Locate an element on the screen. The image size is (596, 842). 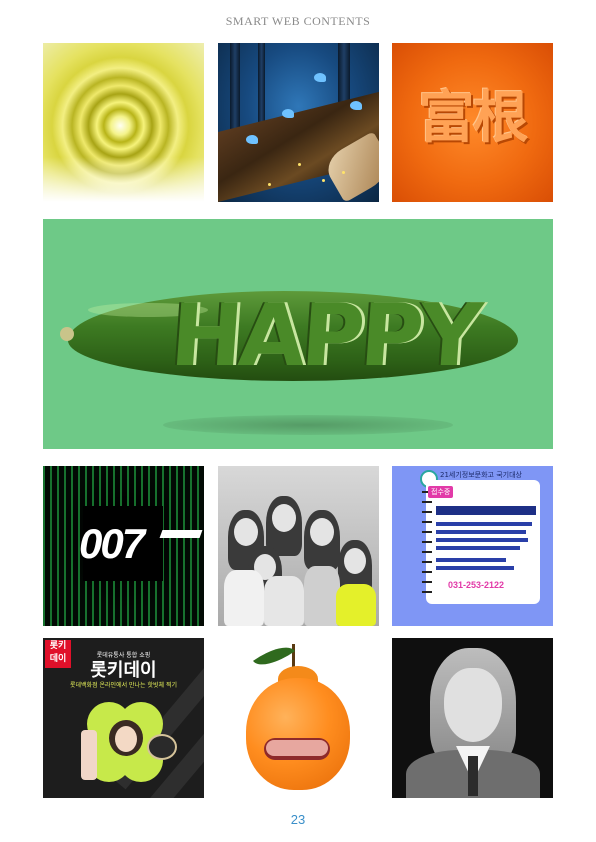
bond-007-image: 007 is located at coordinates (123, 546).